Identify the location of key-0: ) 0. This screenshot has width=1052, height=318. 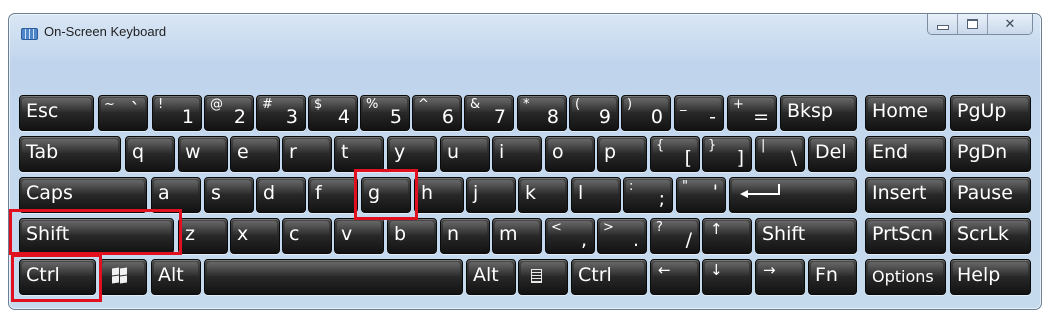
(646, 113).